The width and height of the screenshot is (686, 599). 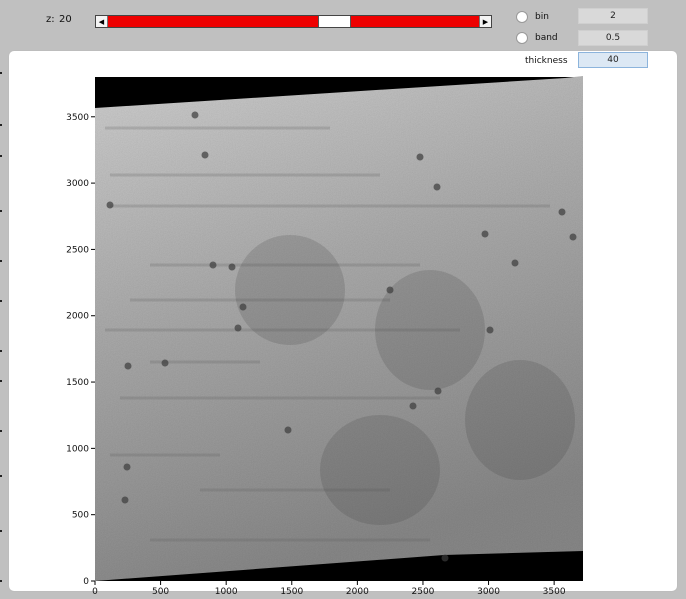 What do you see at coordinates (77, 449) in the screenshot?
I see `y-tick-label: 1000` at bounding box center [77, 449].